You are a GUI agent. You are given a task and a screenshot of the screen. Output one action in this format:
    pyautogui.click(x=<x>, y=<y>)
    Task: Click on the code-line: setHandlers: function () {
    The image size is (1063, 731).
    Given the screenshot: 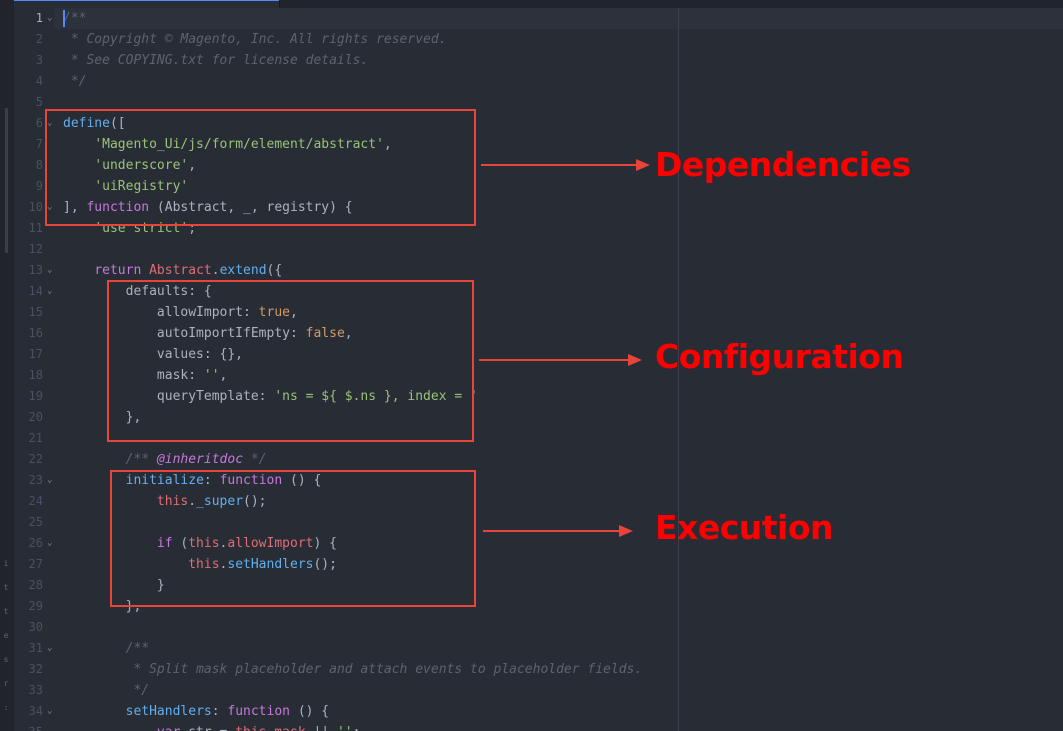 What is the action you would take?
    pyautogui.click(x=196, y=711)
    